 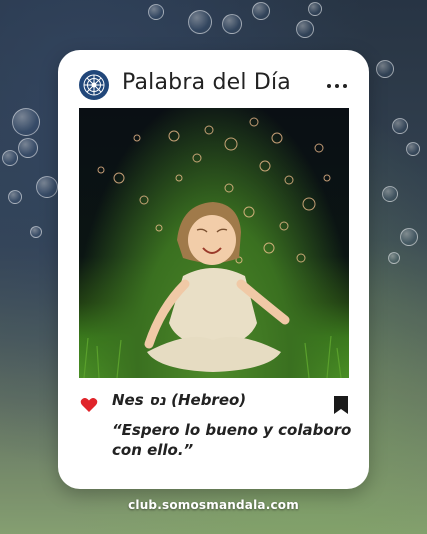 I want to click on bookmark-icon, so click(x=341, y=405).